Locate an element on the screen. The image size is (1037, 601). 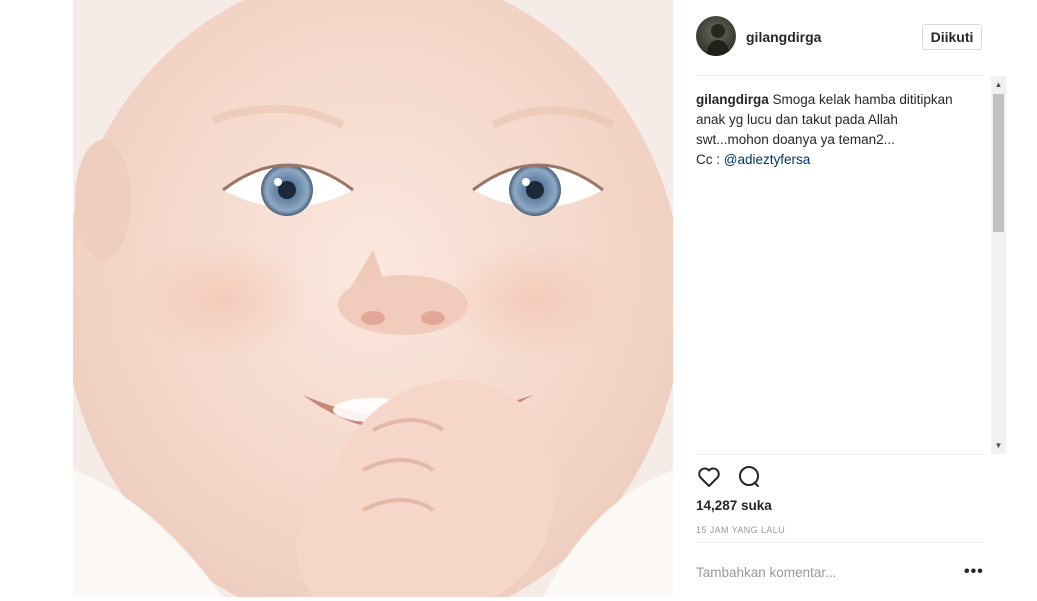
post-header: gilangdirga Diikuti is located at coordinates (840, 37).